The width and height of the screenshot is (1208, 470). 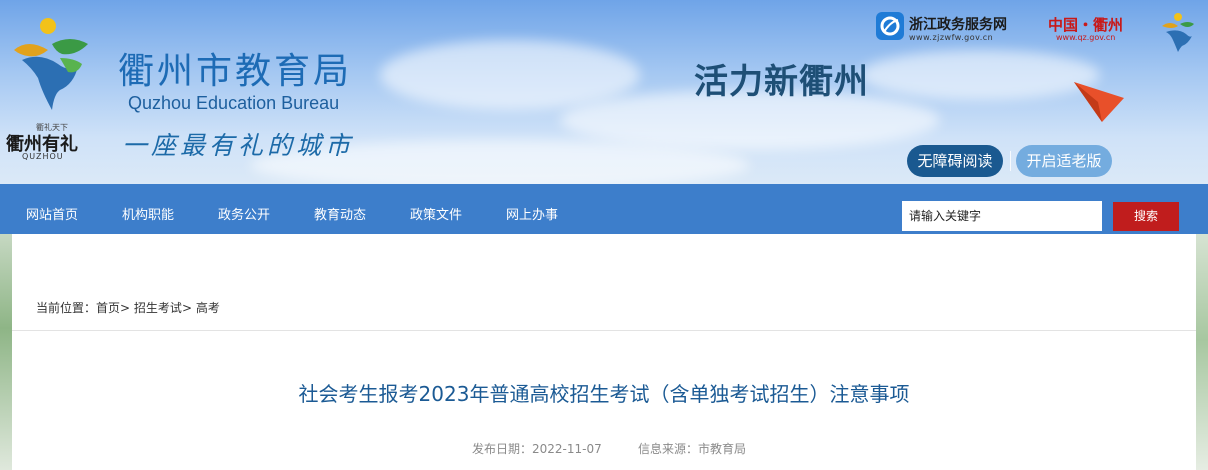 What do you see at coordinates (781, 82) in the screenshot?
I see `vitality-slogan: 活力新衢州` at bounding box center [781, 82].